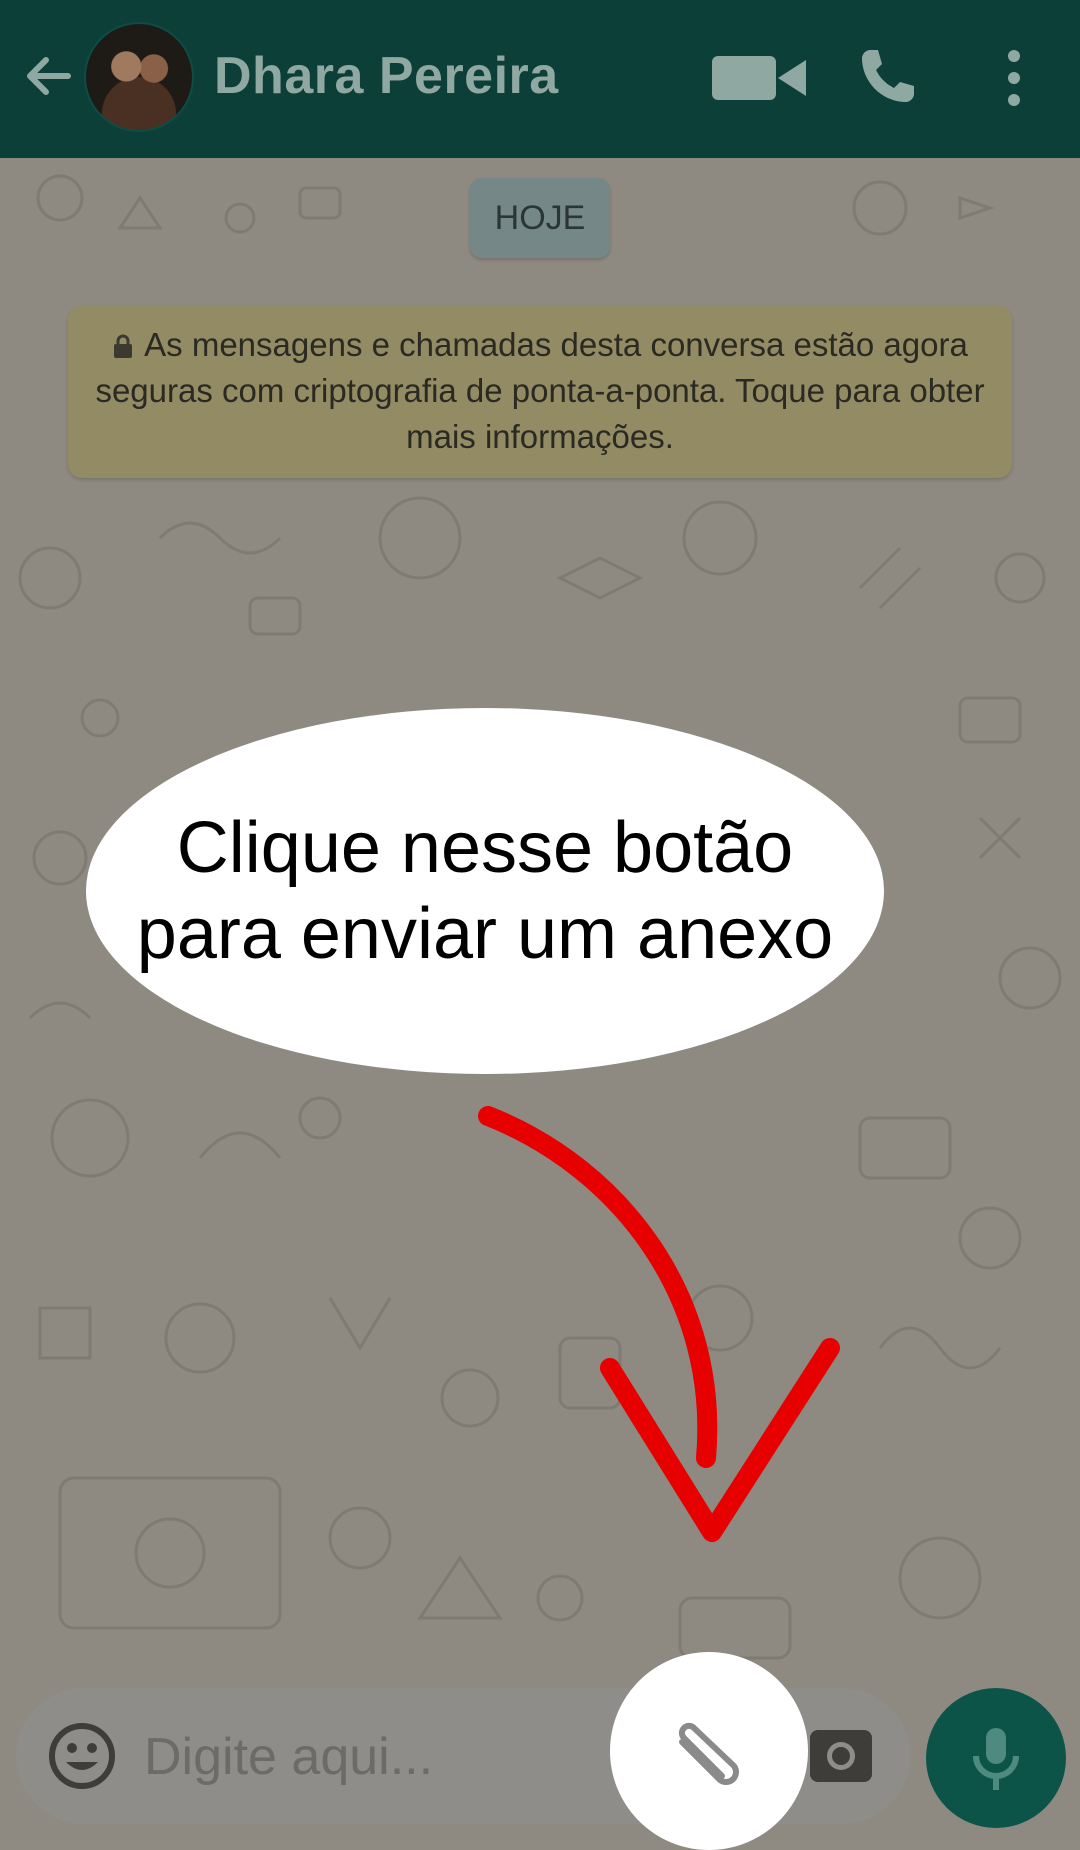 Image resolution: width=1080 pixels, height=1850 pixels. What do you see at coordinates (123, 346) in the screenshot?
I see `lock-icon` at bounding box center [123, 346].